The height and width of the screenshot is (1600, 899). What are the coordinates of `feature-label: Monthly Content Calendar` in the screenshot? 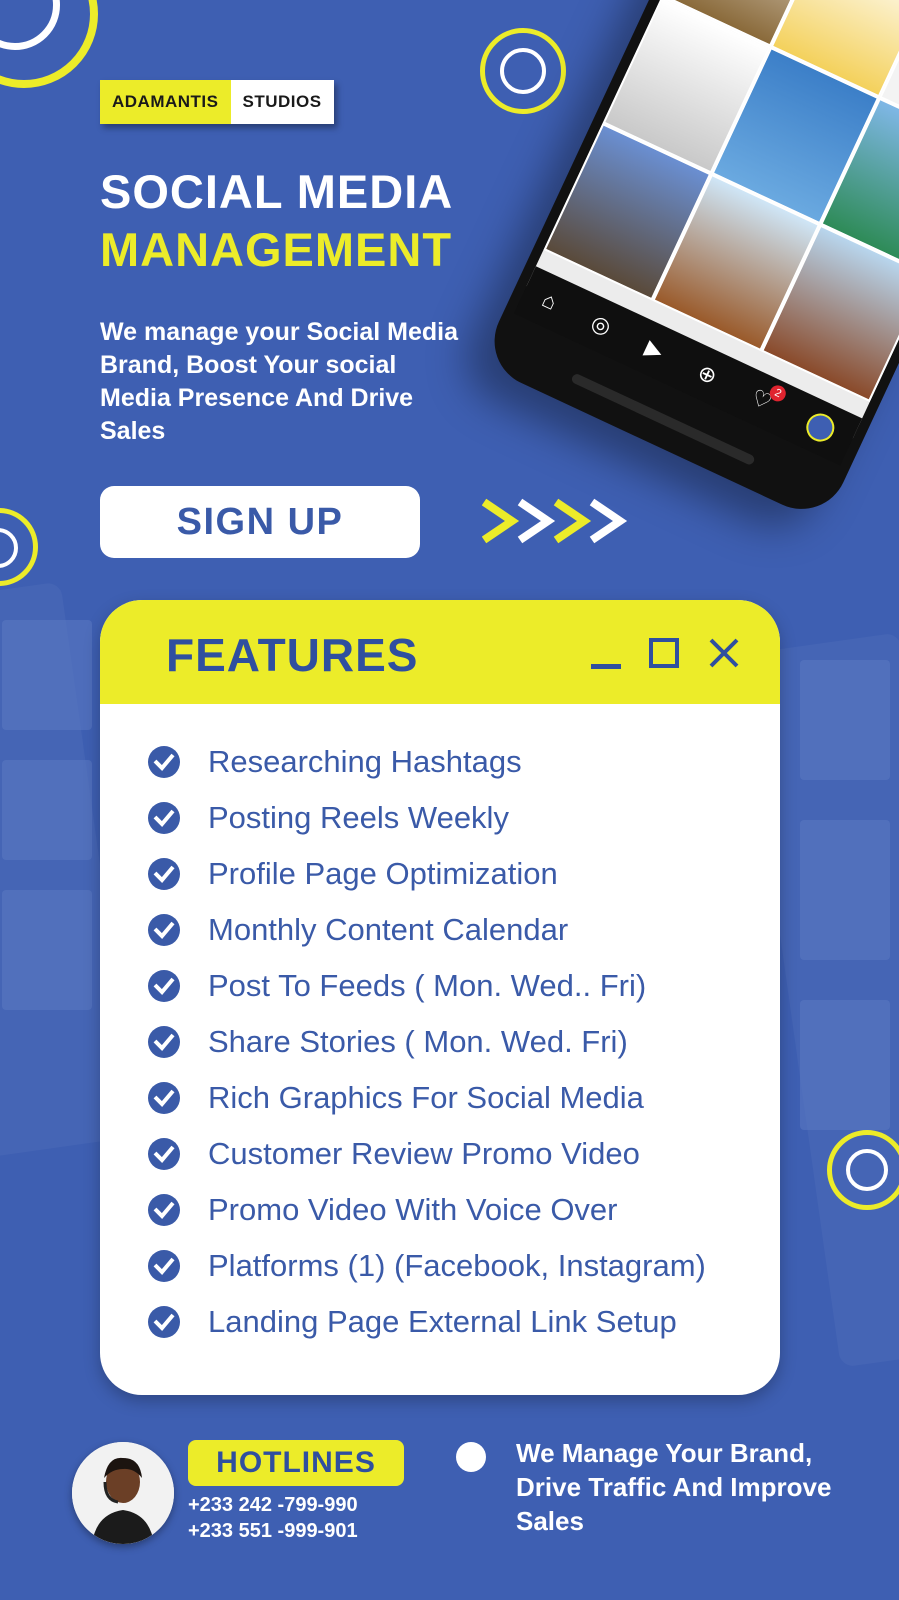 It's located at (388, 929).